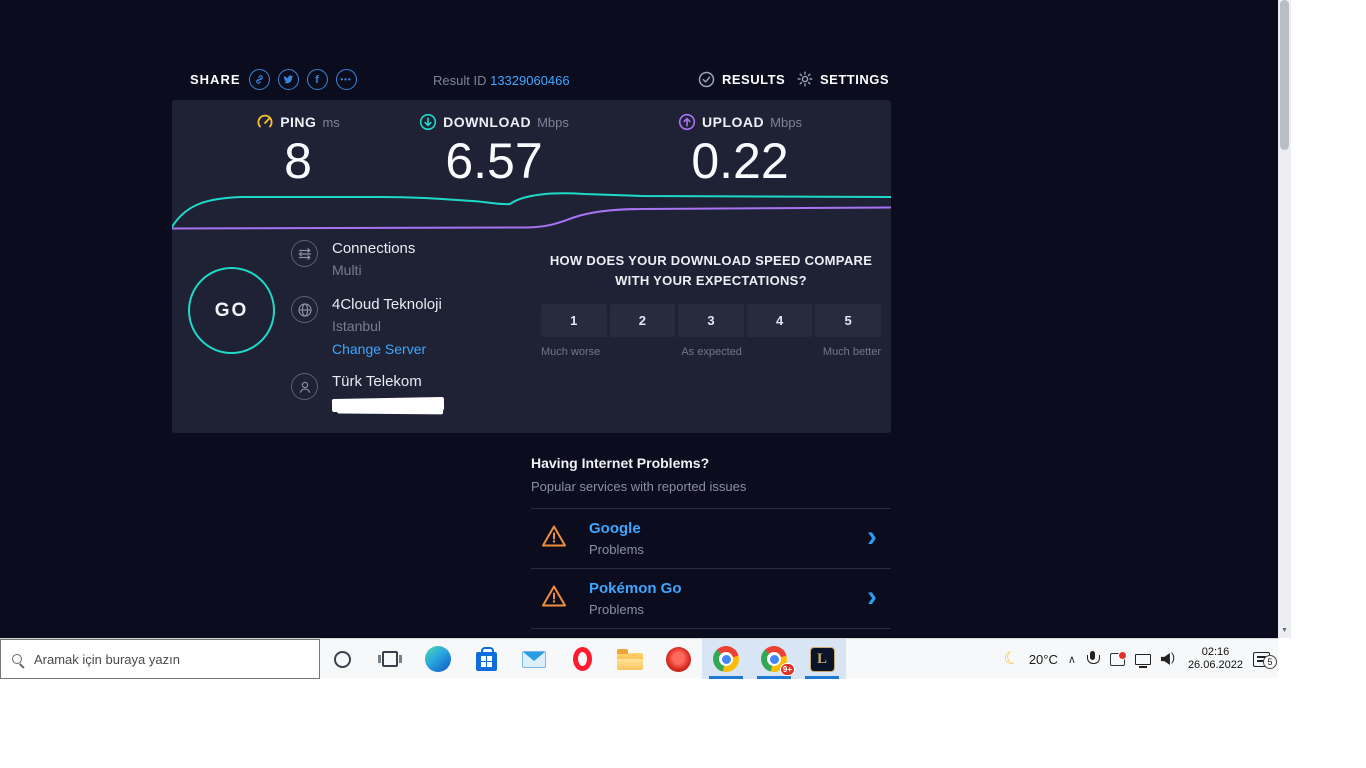 This screenshot has width=1366, height=768. I want to click on rating-question-line2: WITH YOUR EXPECTATIONS?, so click(711, 280).